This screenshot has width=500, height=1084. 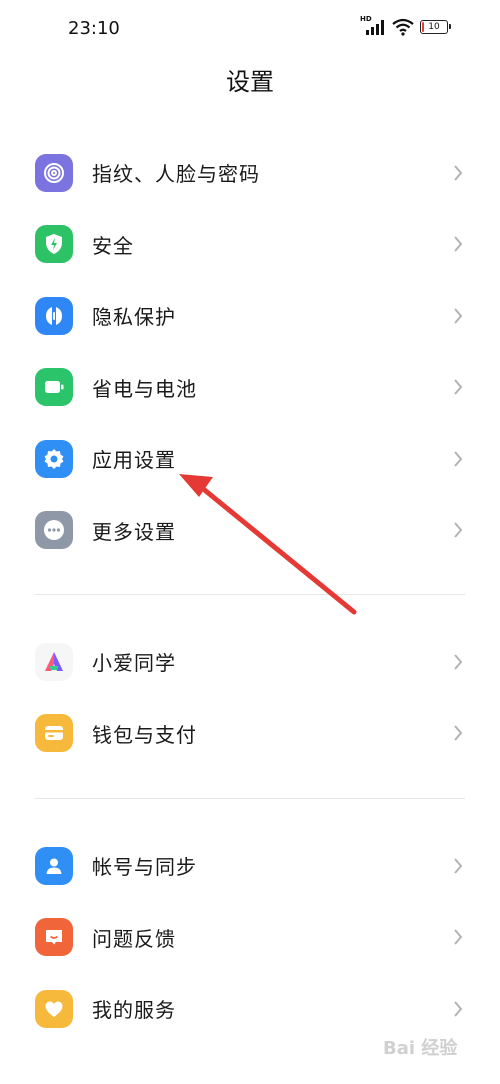 What do you see at coordinates (94, 28) in the screenshot?
I see `status-time: 23:10` at bounding box center [94, 28].